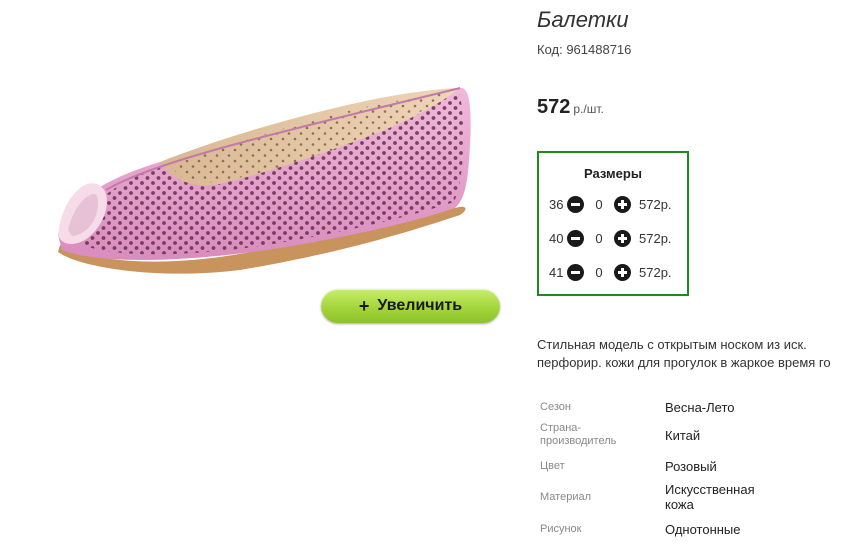 Image resolution: width=856 pixels, height=553 pixels. Describe the element at coordinates (613, 173) in the screenshot. I see `sizes-title: Размеры` at that location.